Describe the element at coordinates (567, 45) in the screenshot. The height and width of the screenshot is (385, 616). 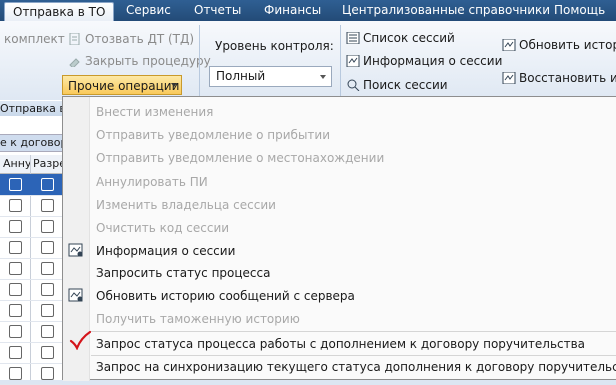
I see `update-history-label: Обновить историю` at that location.